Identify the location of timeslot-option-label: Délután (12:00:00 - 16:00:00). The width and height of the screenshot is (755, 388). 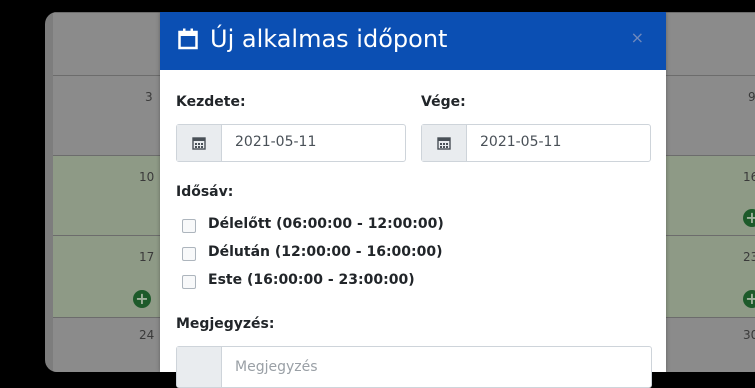
(325, 252).